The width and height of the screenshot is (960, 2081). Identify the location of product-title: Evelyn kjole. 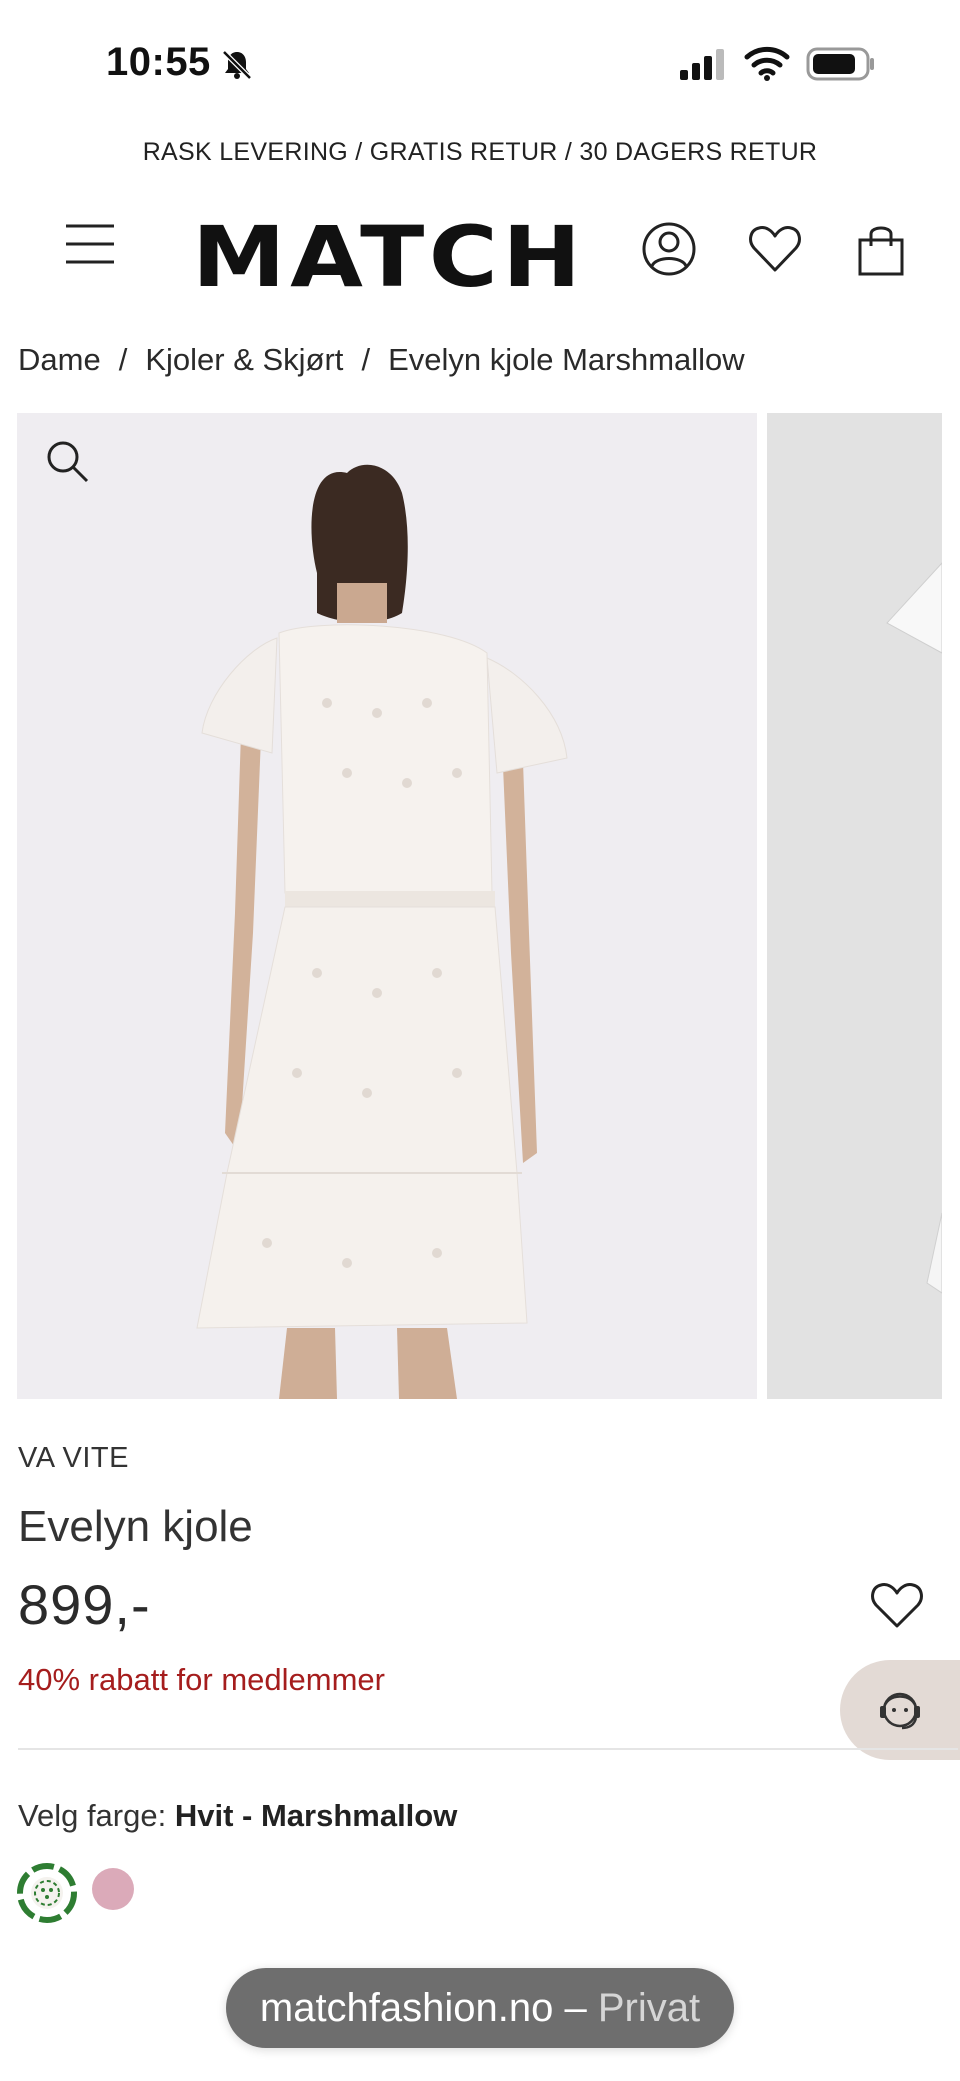
(135, 1526).